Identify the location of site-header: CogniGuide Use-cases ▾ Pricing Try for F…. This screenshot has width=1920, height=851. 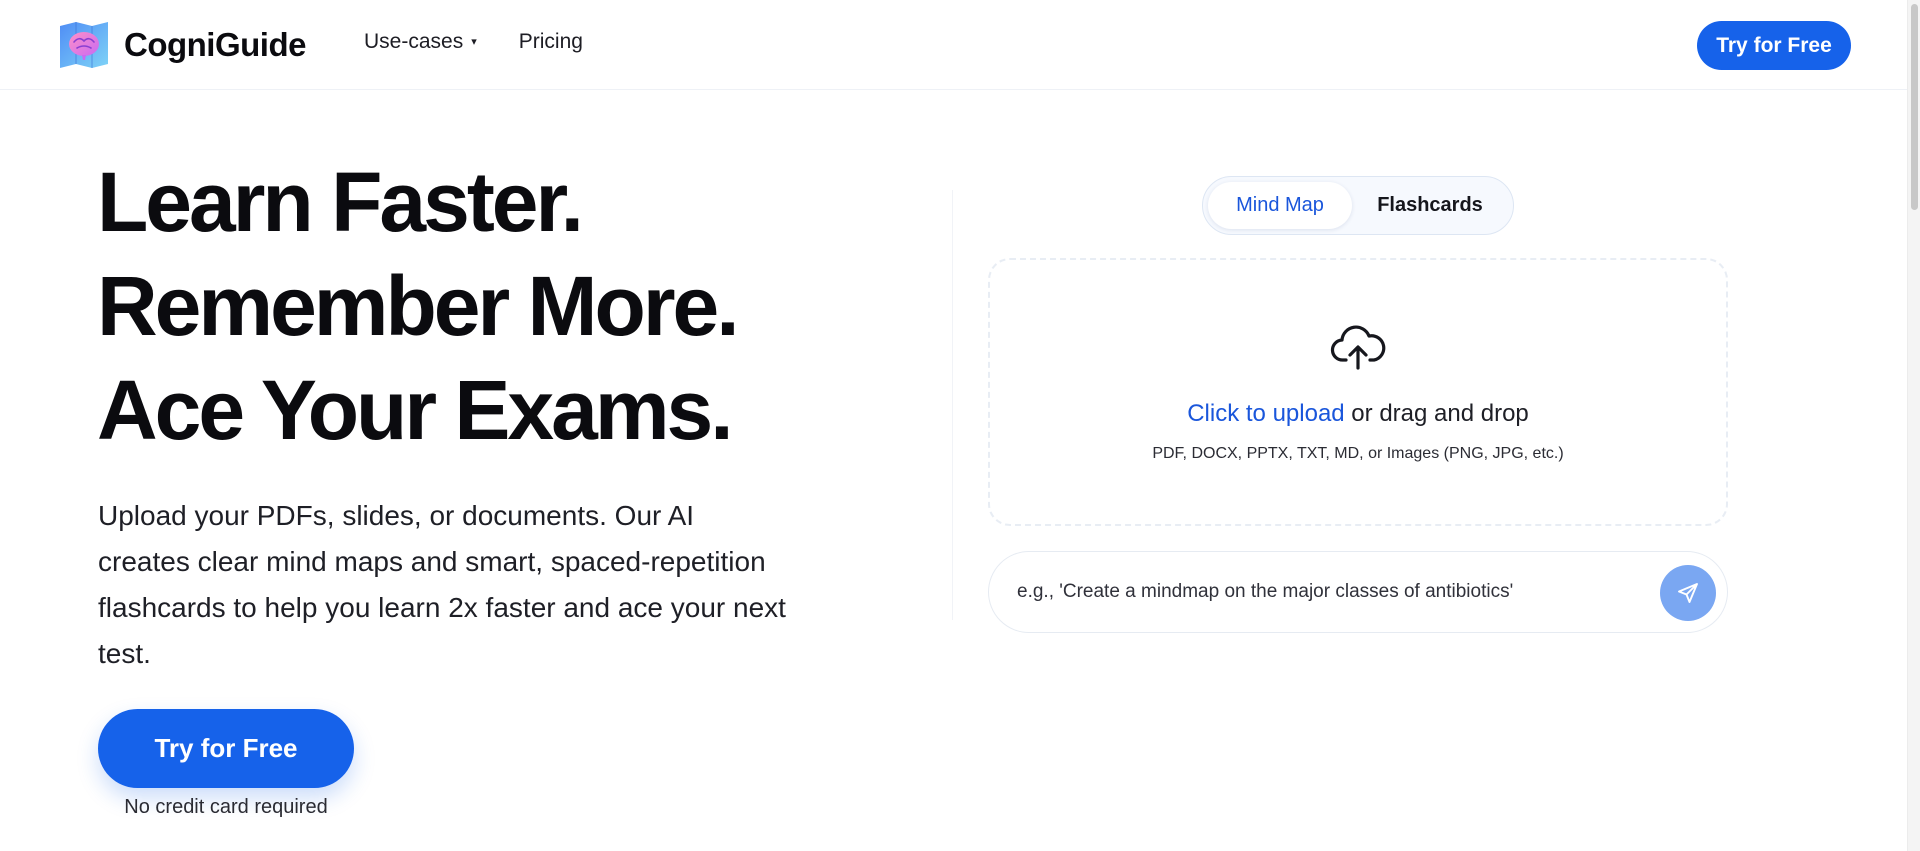
(953, 45).